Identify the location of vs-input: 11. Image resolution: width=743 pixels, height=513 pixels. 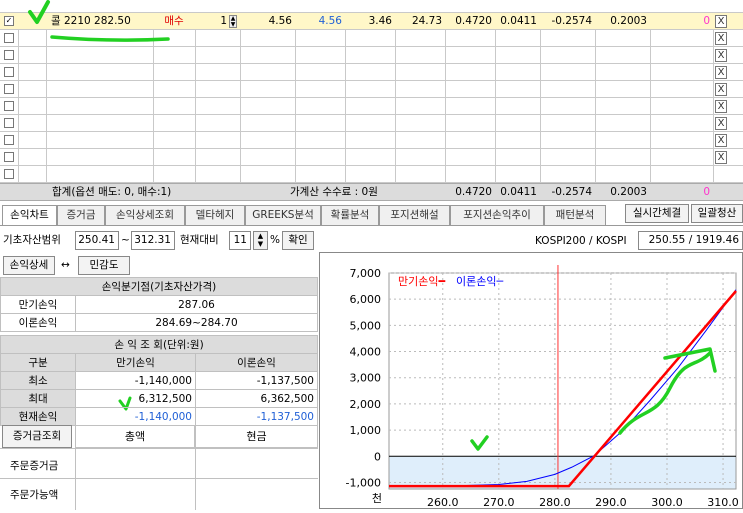
(240, 240).